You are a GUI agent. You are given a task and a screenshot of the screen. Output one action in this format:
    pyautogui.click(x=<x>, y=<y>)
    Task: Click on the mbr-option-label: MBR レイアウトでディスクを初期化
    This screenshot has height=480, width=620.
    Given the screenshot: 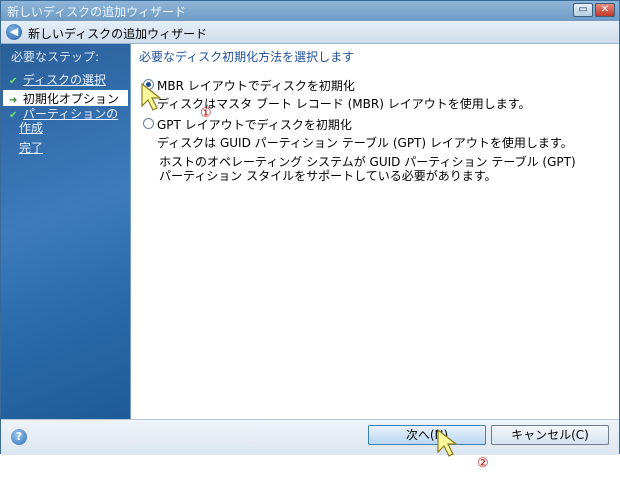 What is the action you would take?
    pyautogui.click(x=256, y=85)
    